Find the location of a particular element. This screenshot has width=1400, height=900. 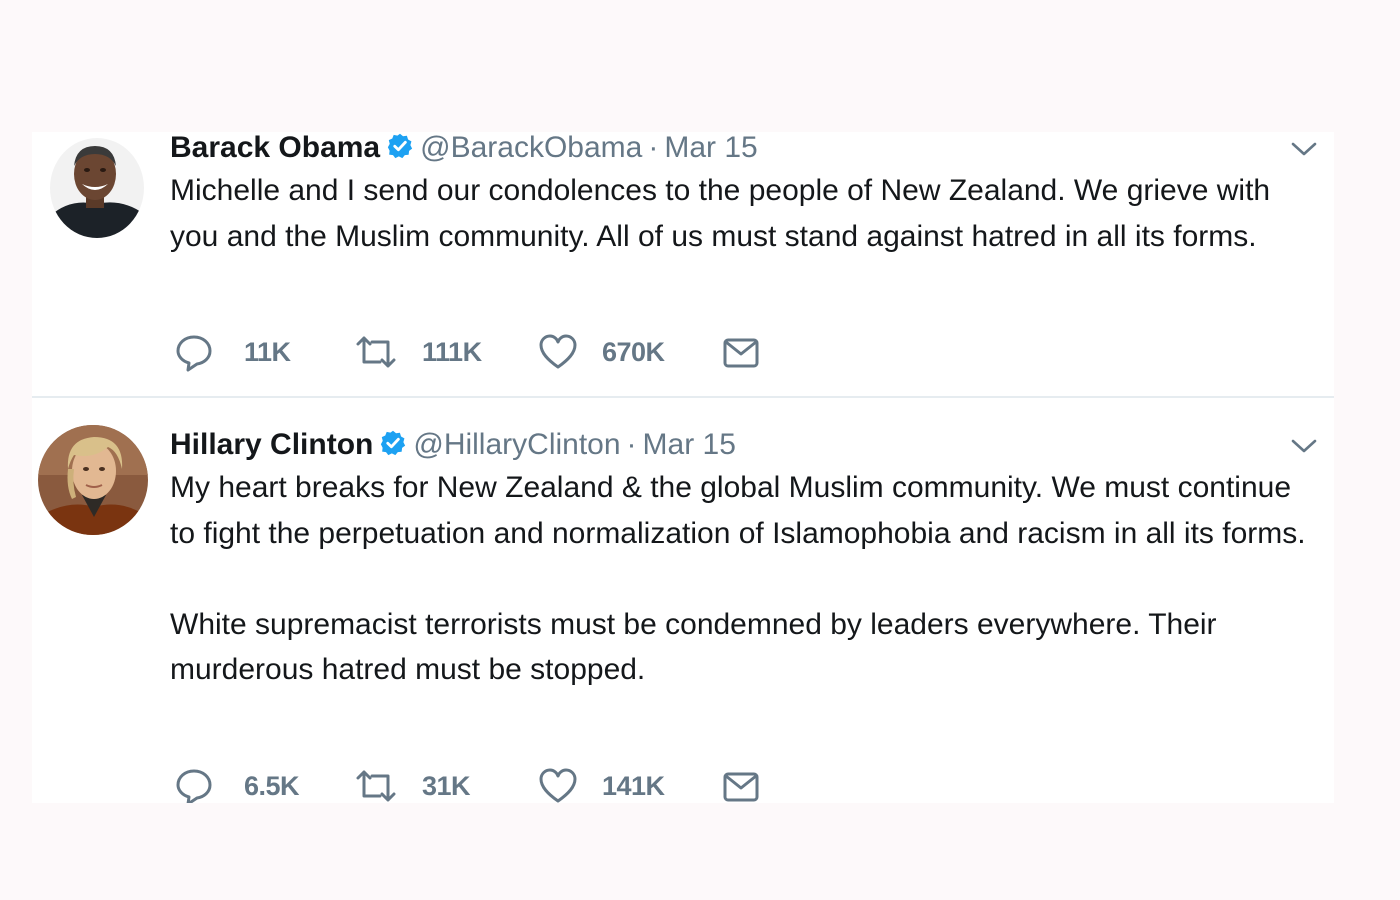

like-button: 670K is located at coordinates (601, 352).